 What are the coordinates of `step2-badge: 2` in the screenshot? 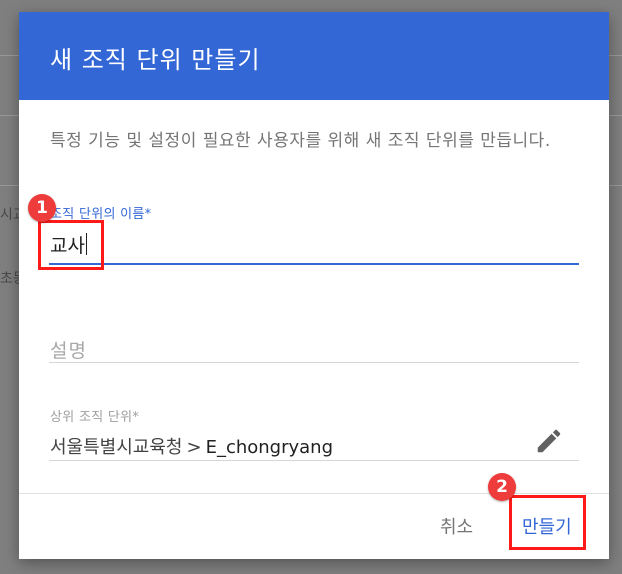 It's located at (502, 487).